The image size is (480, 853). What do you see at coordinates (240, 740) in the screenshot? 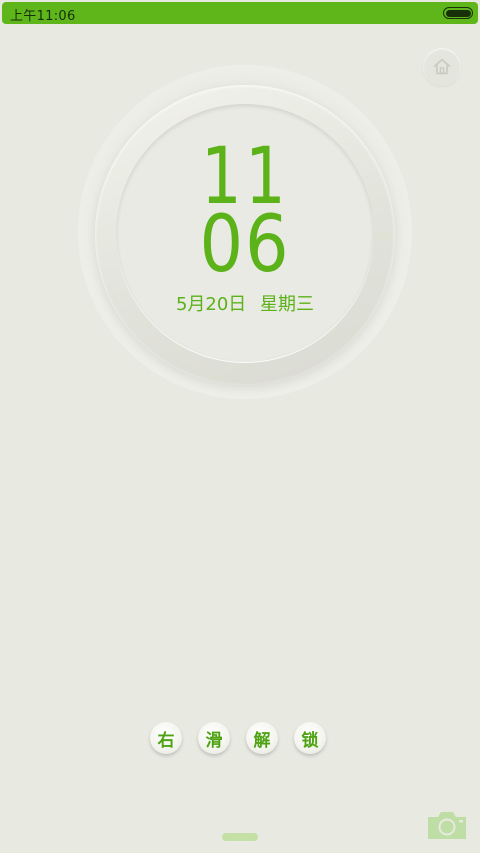
I see `slide-to-unlock: 右 滑 解 锁` at bounding box center [240, 740].